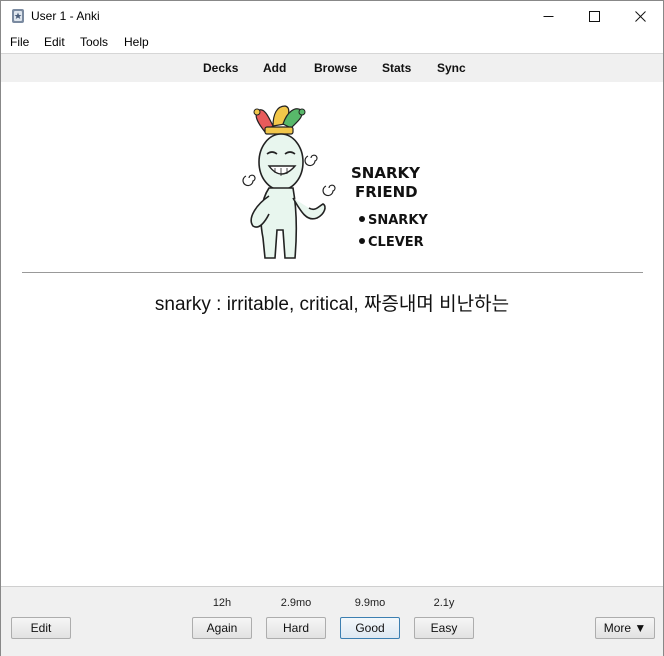 Image resolution: width=664 pixels, height=656 pixels. What do you see at coordinates (335, 68) in the screenshot?
I see `toolbar-browse: Browse` at bounding box center [335, 68].